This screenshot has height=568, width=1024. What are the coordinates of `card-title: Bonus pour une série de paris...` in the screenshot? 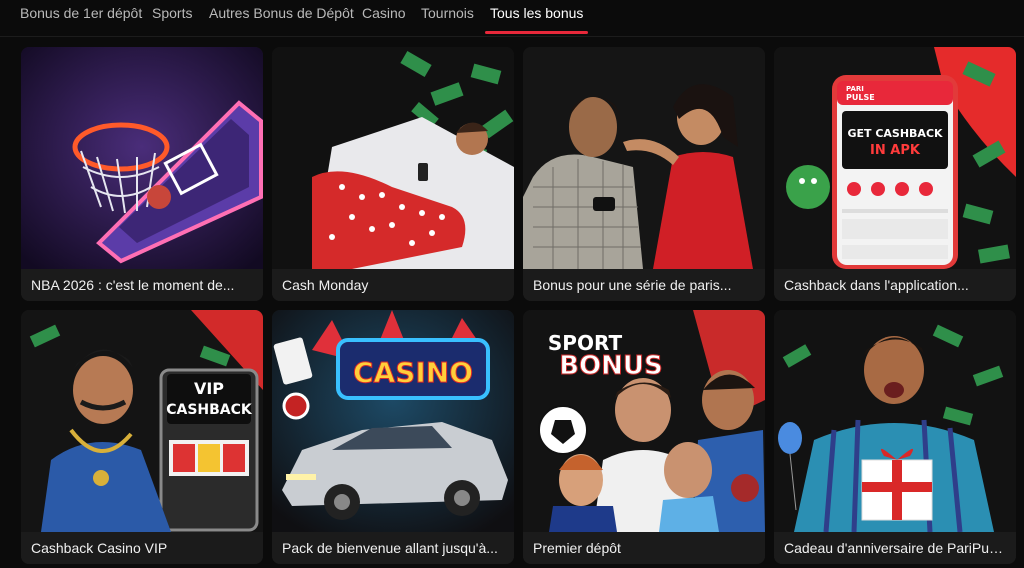 It's located at (632, 285).